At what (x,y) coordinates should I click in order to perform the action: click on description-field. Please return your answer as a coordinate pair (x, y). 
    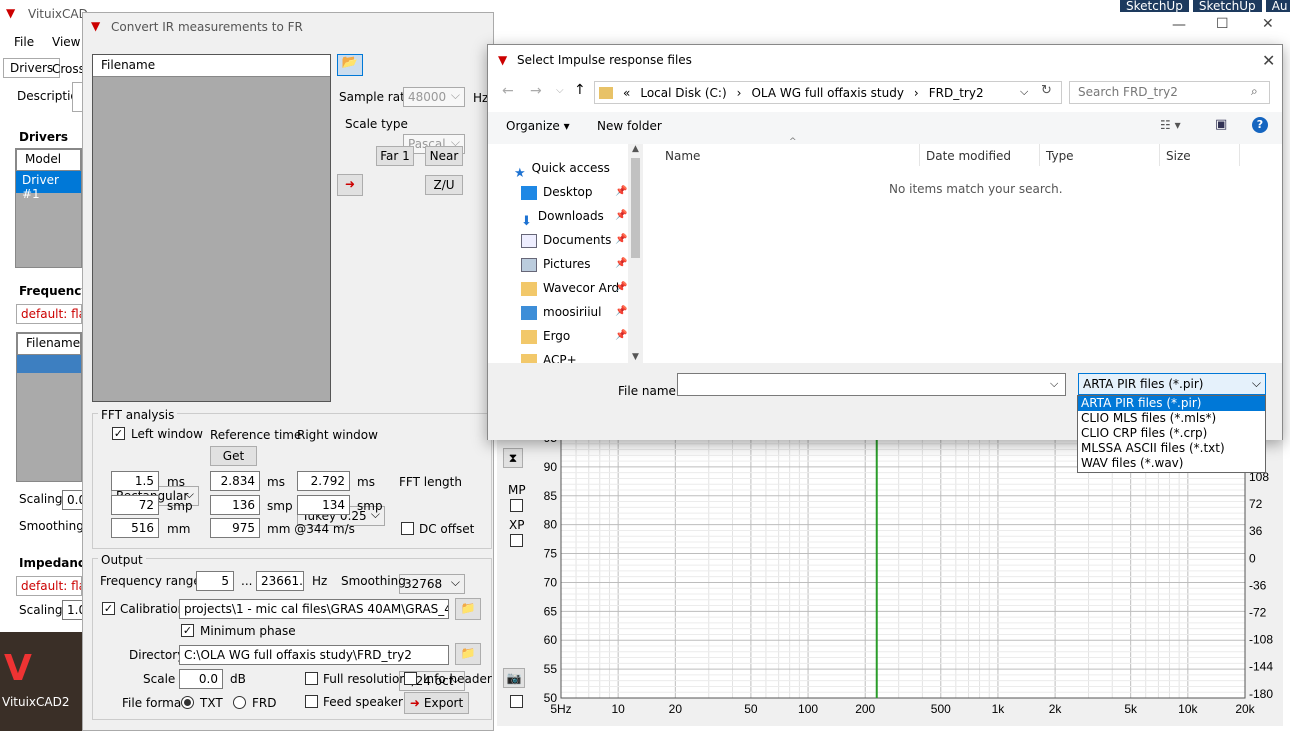
    Looking at the image, I should click on (77, 97).